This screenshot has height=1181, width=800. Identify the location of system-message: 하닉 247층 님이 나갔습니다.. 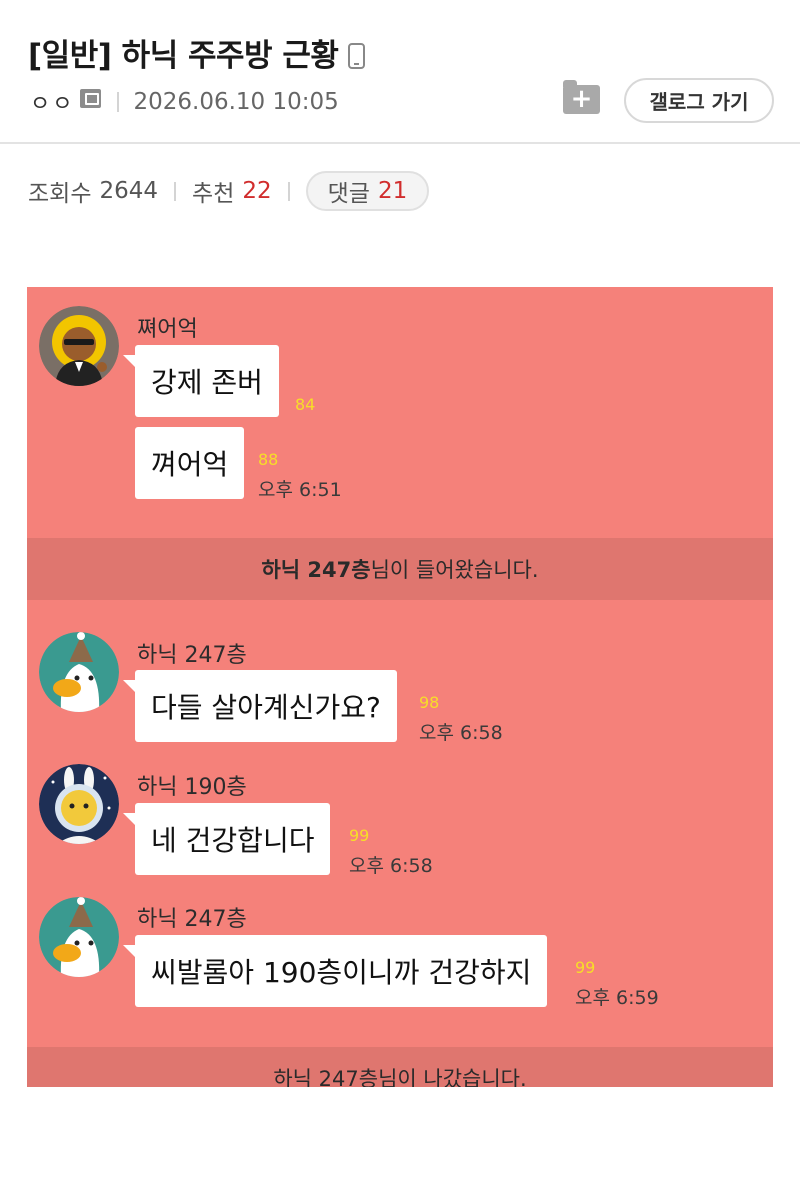
(400, 1067).